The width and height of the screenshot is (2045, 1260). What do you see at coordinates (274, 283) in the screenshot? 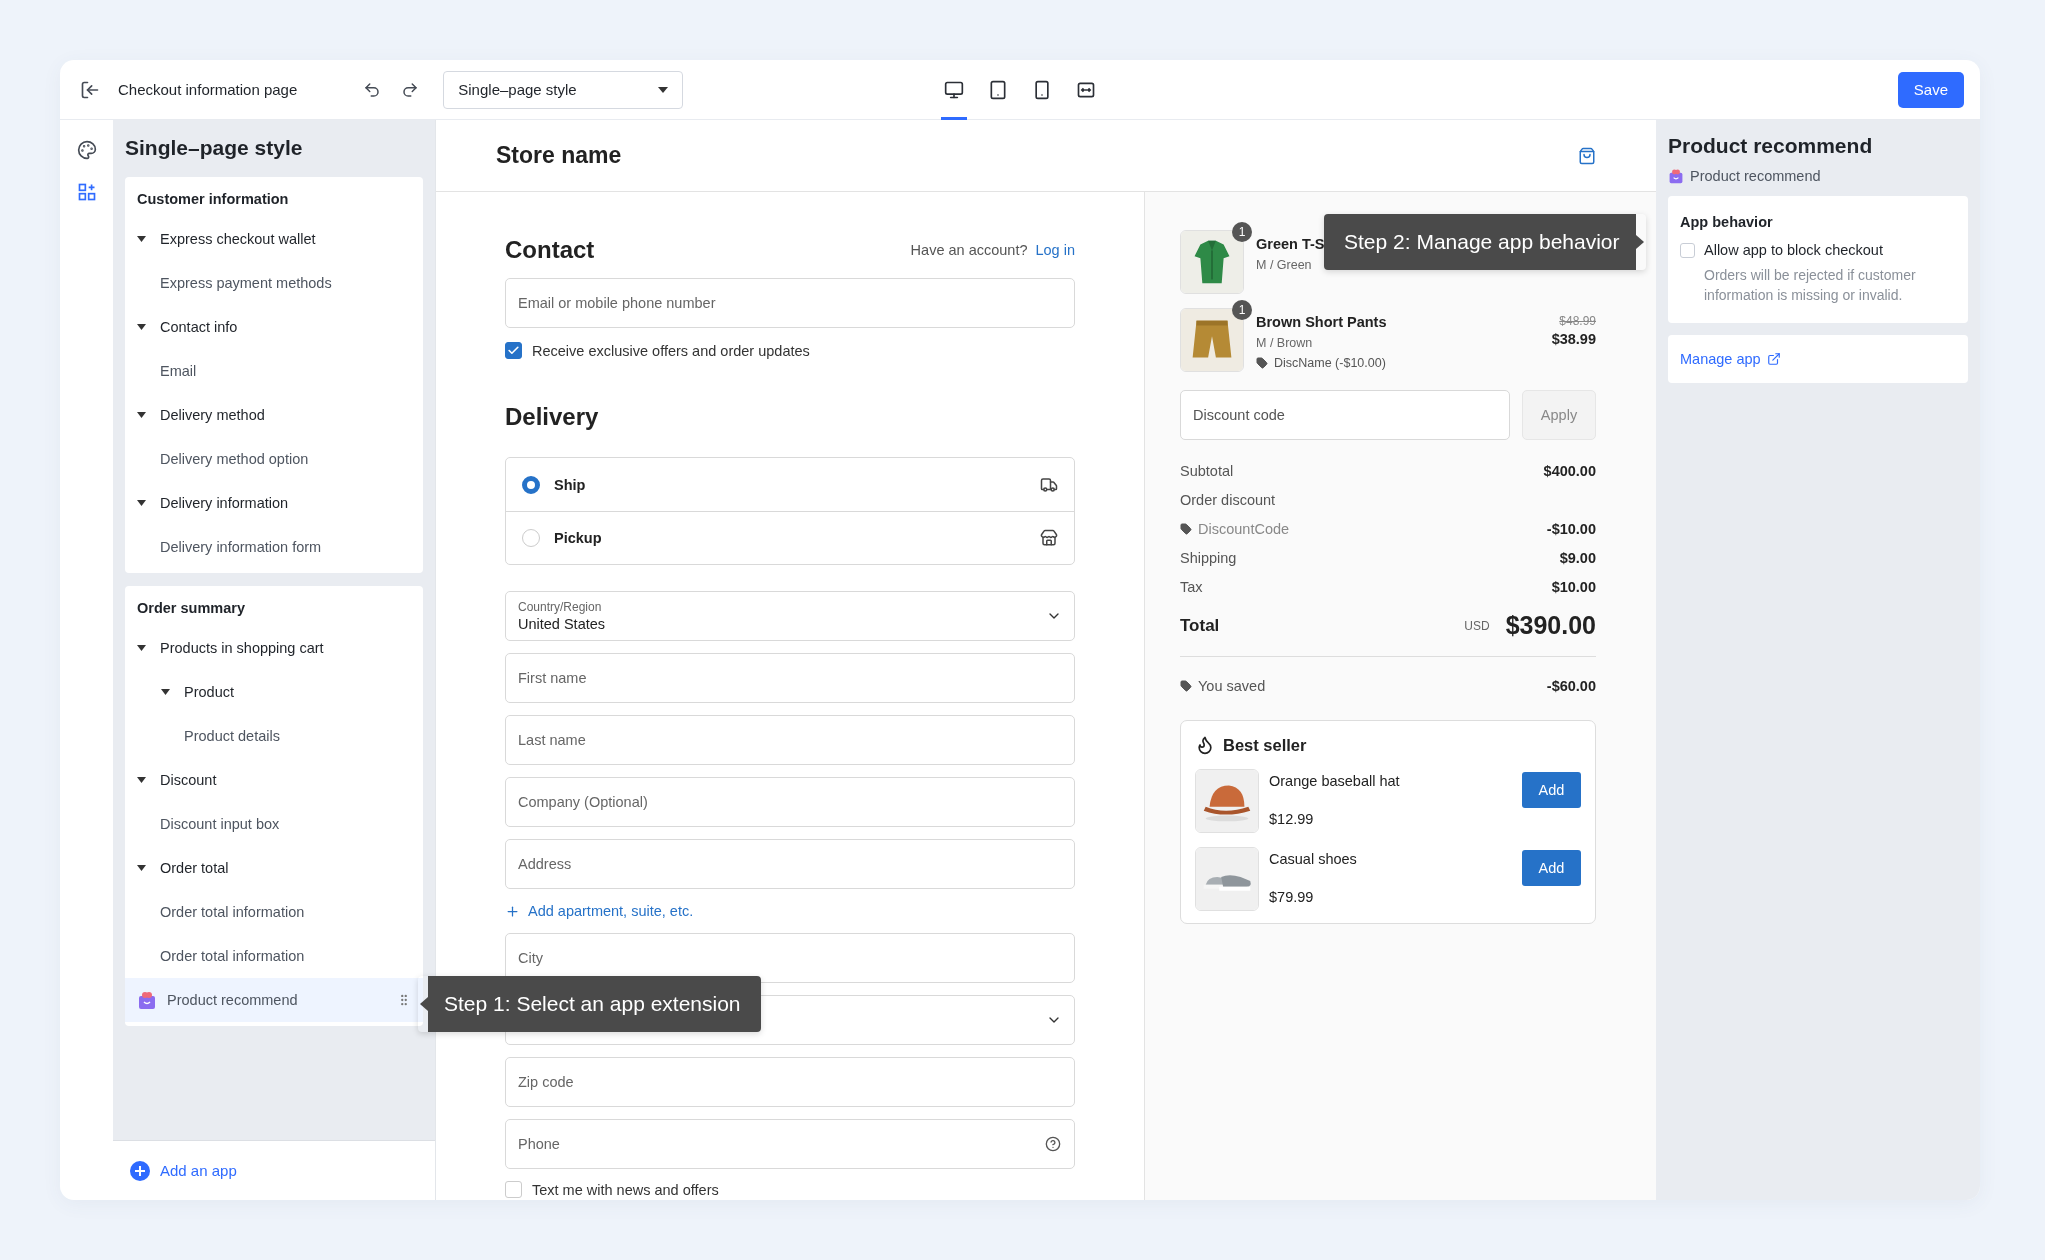
I see `tree-item: Express payment methods` at bounding box center [274, 283].